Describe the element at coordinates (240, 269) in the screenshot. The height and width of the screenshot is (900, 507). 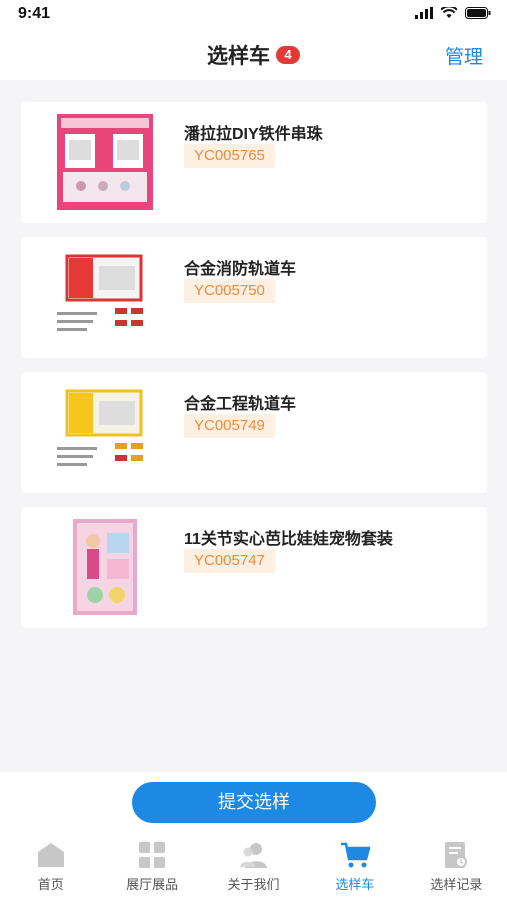
I see `product-title: 合金消防轨道车` at that location.